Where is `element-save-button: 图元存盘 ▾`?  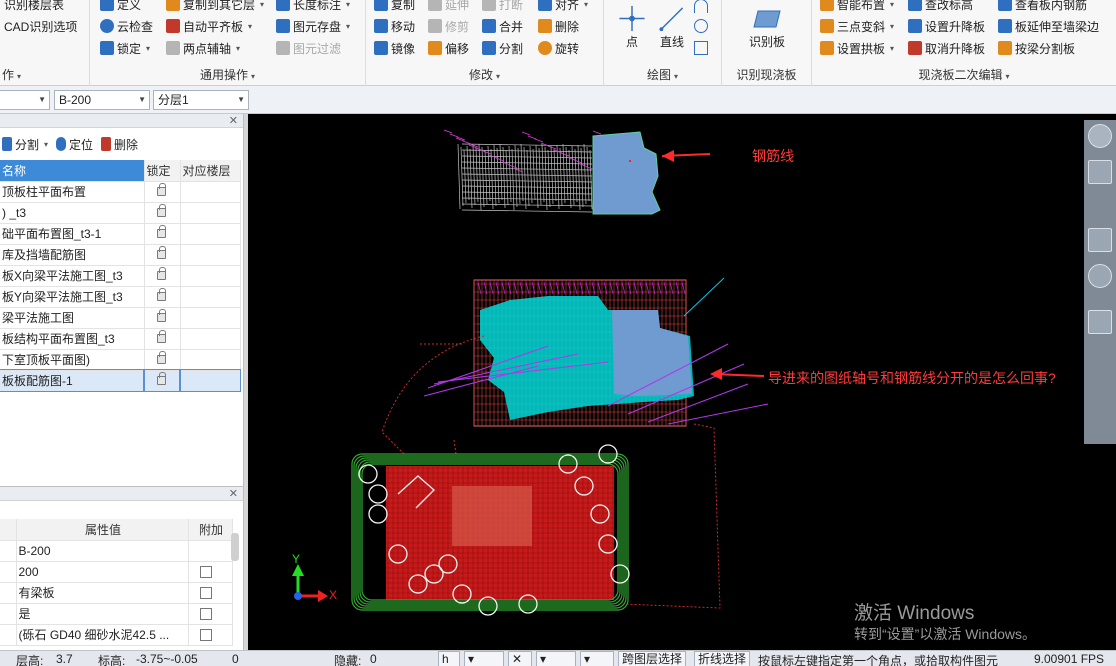
element-save-button: 图元存盘 ▾ is located at coordinates (313, 26).